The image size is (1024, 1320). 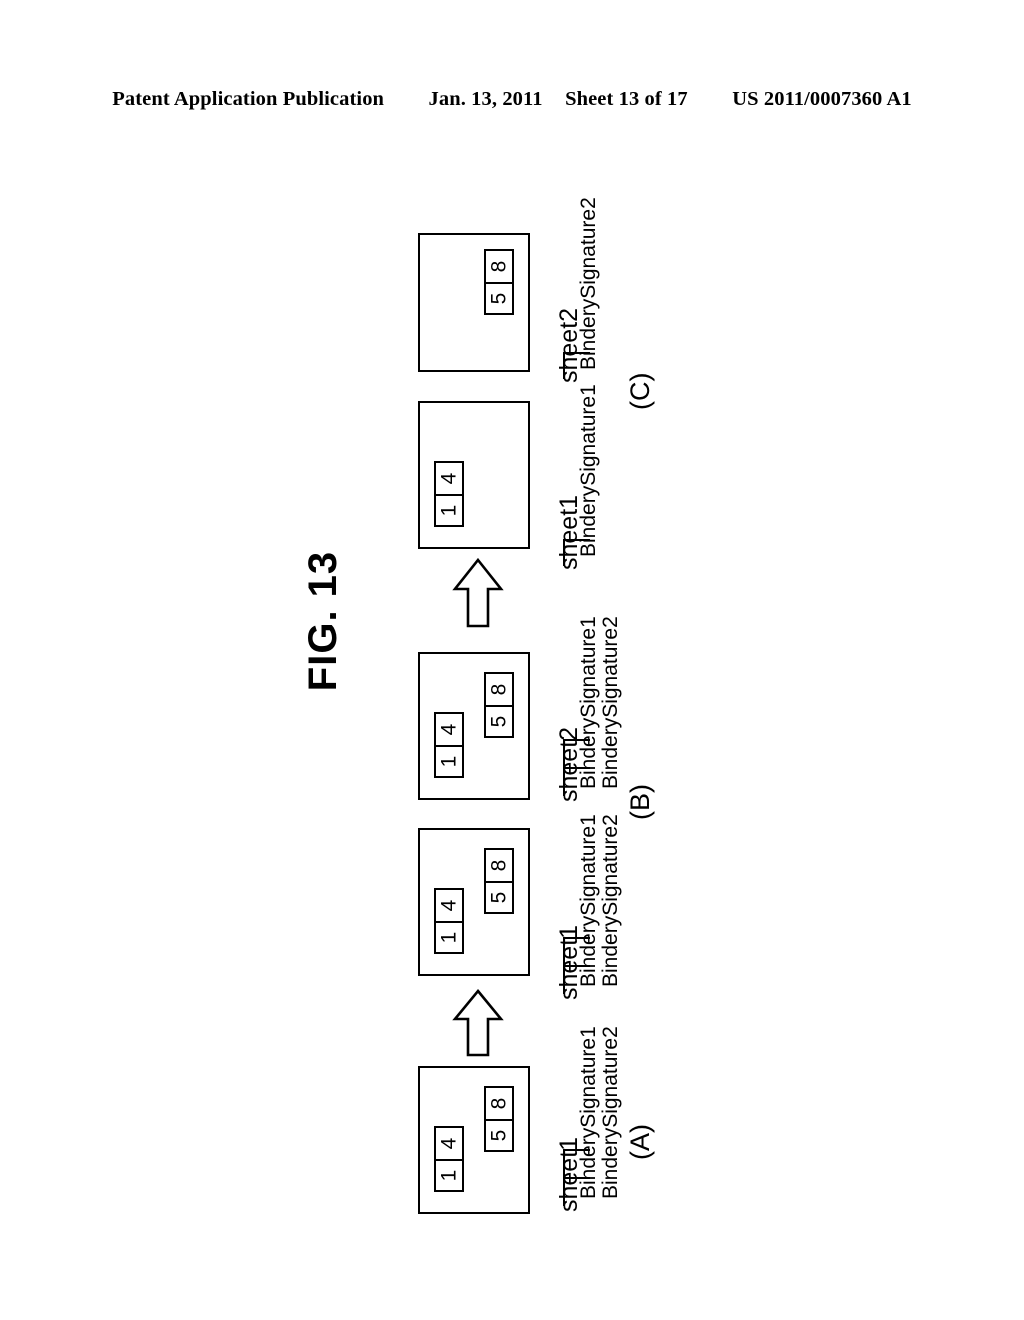 I want to click on part-c-label: (C), so click(x=640, y=391).